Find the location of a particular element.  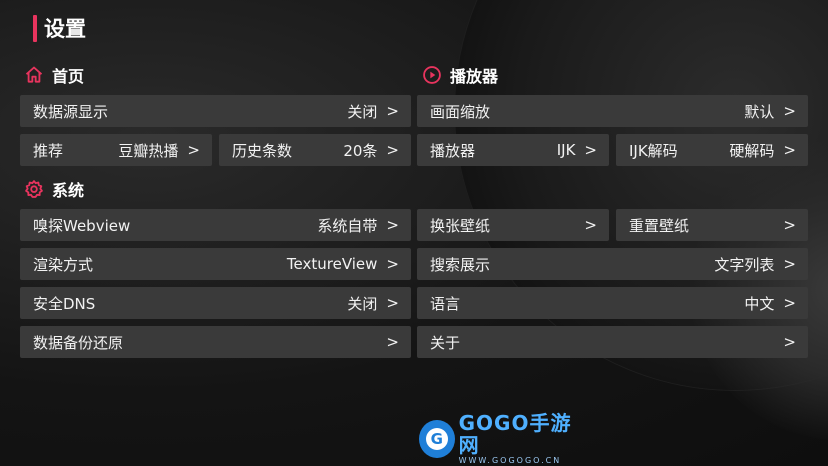

section-home-title: 首页 is located at coordinates (68, 76).